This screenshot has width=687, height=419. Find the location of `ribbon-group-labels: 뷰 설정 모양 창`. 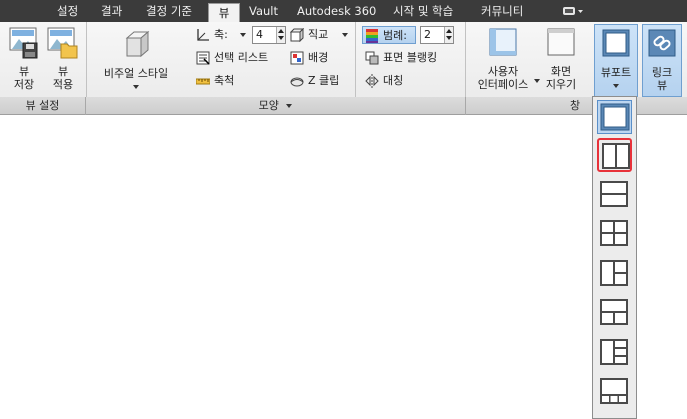

ribbon-group-labels: 뷰 설정 모양 창 is located at coordinates (343, 106).